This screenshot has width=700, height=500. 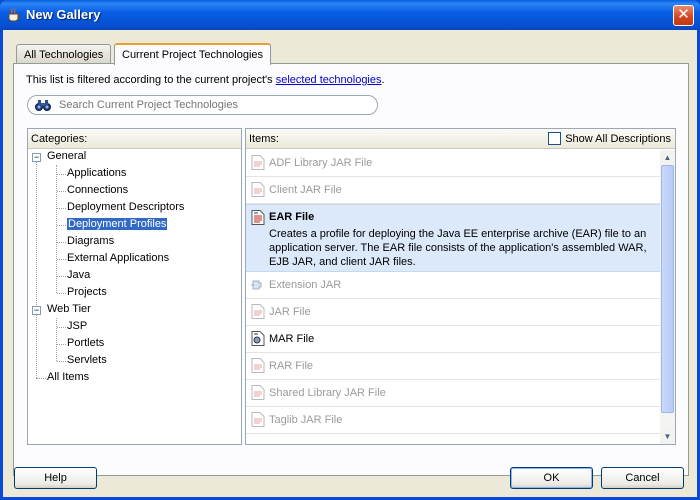 I want to click on tree-item-general: General, so click(x=66, y=156).